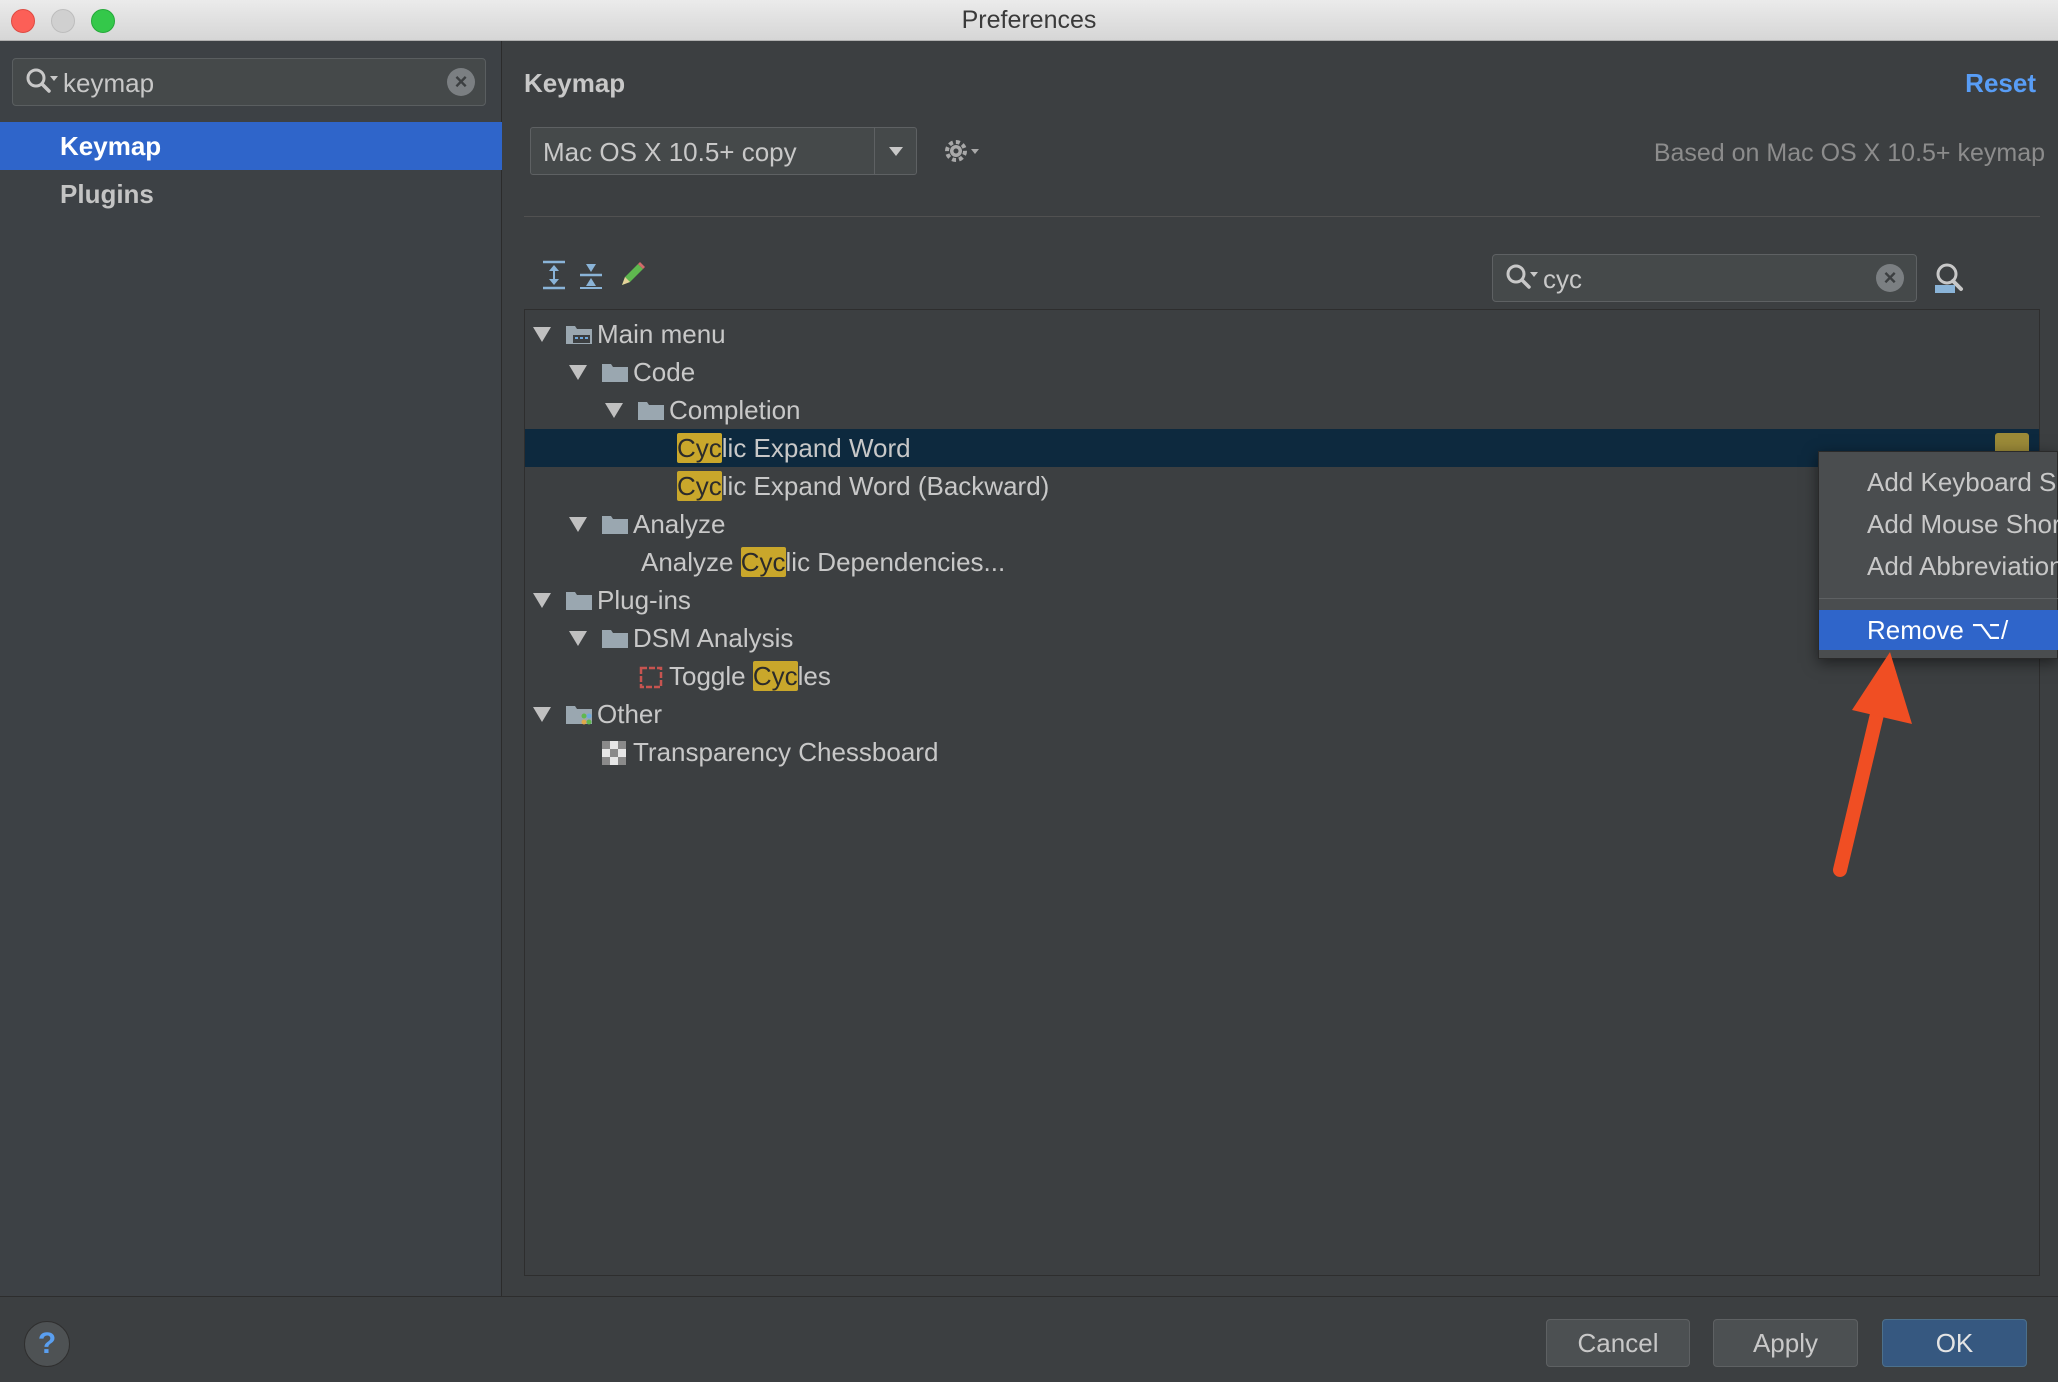  Describe the element at coordinates (816, 448) in the screenshot. I see `label-suffix: lic Expand Word` at that location.